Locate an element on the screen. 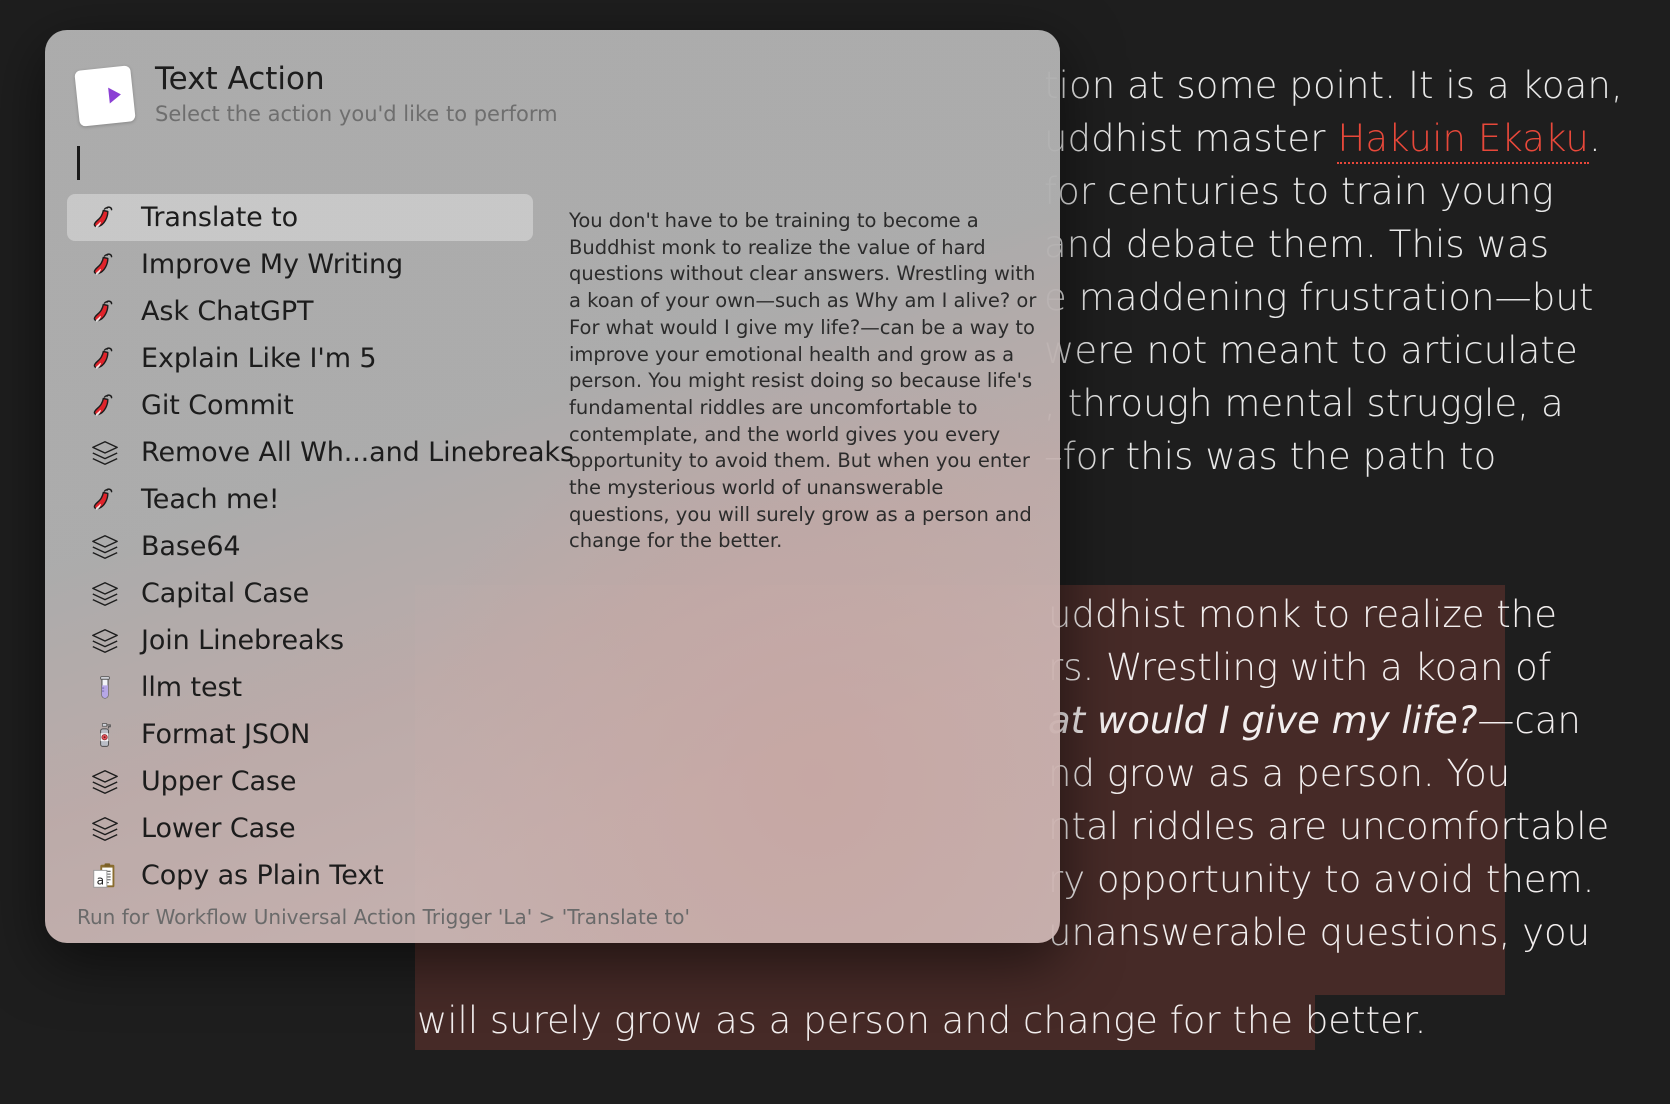  document-line: were not meant to articulate is located at coordinates (1311, 350).